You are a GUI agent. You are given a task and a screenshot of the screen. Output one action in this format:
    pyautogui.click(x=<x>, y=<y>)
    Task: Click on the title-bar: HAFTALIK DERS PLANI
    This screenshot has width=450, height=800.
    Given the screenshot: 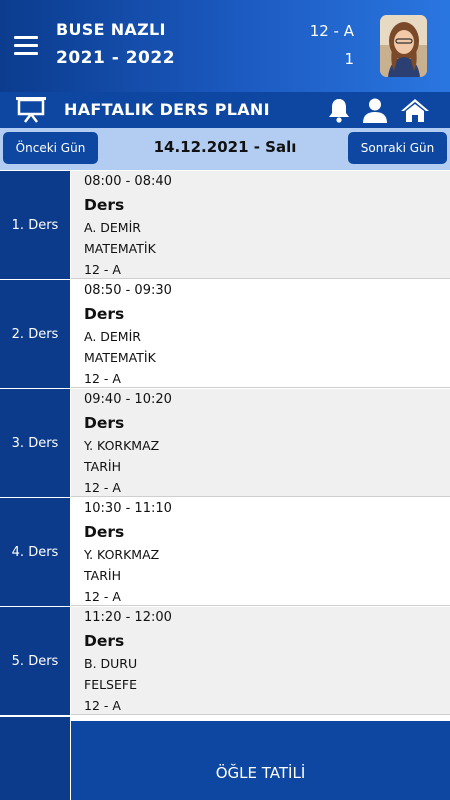 What is the action you would take?
    pyautogui.click(x=225, y=110)
    